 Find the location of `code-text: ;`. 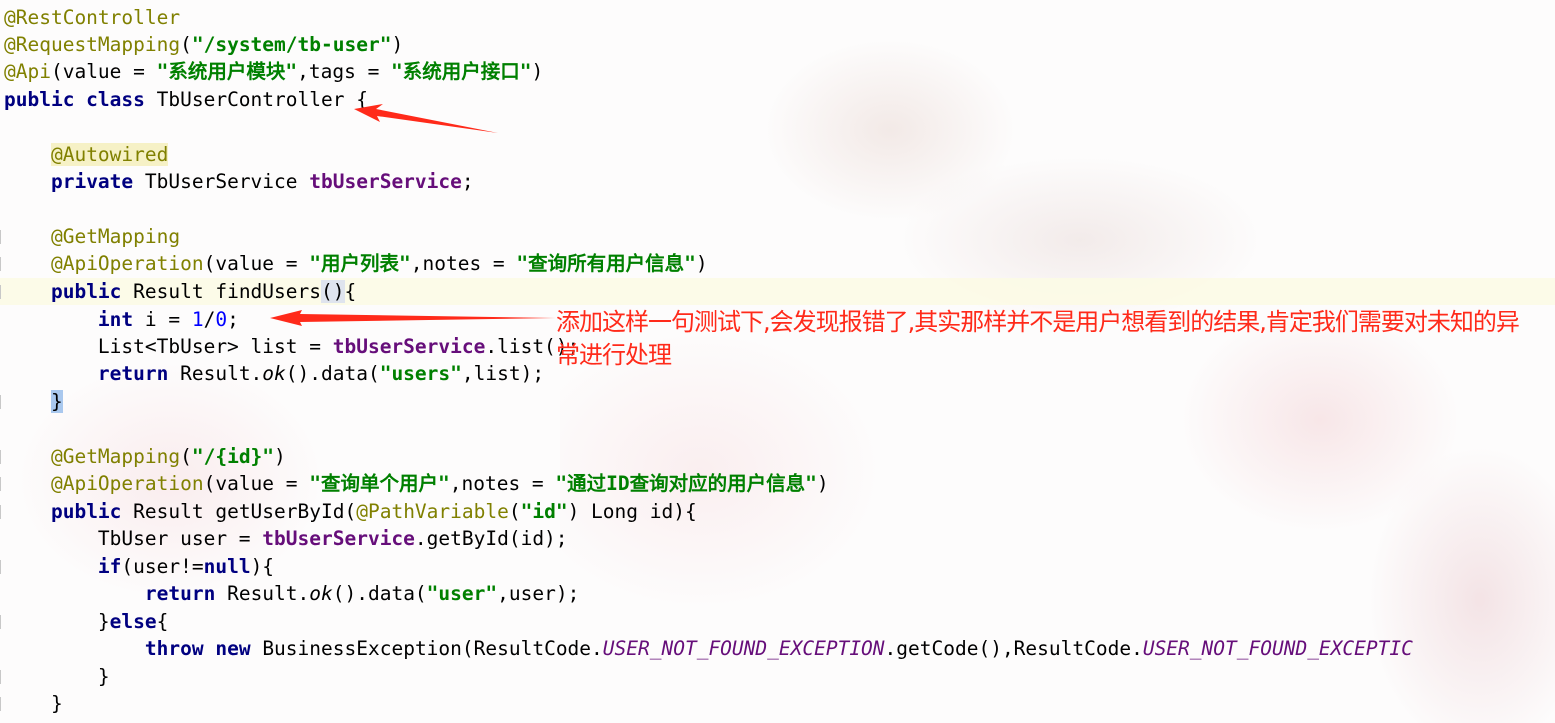

code-text: ; is located at coordinates (233, 319).